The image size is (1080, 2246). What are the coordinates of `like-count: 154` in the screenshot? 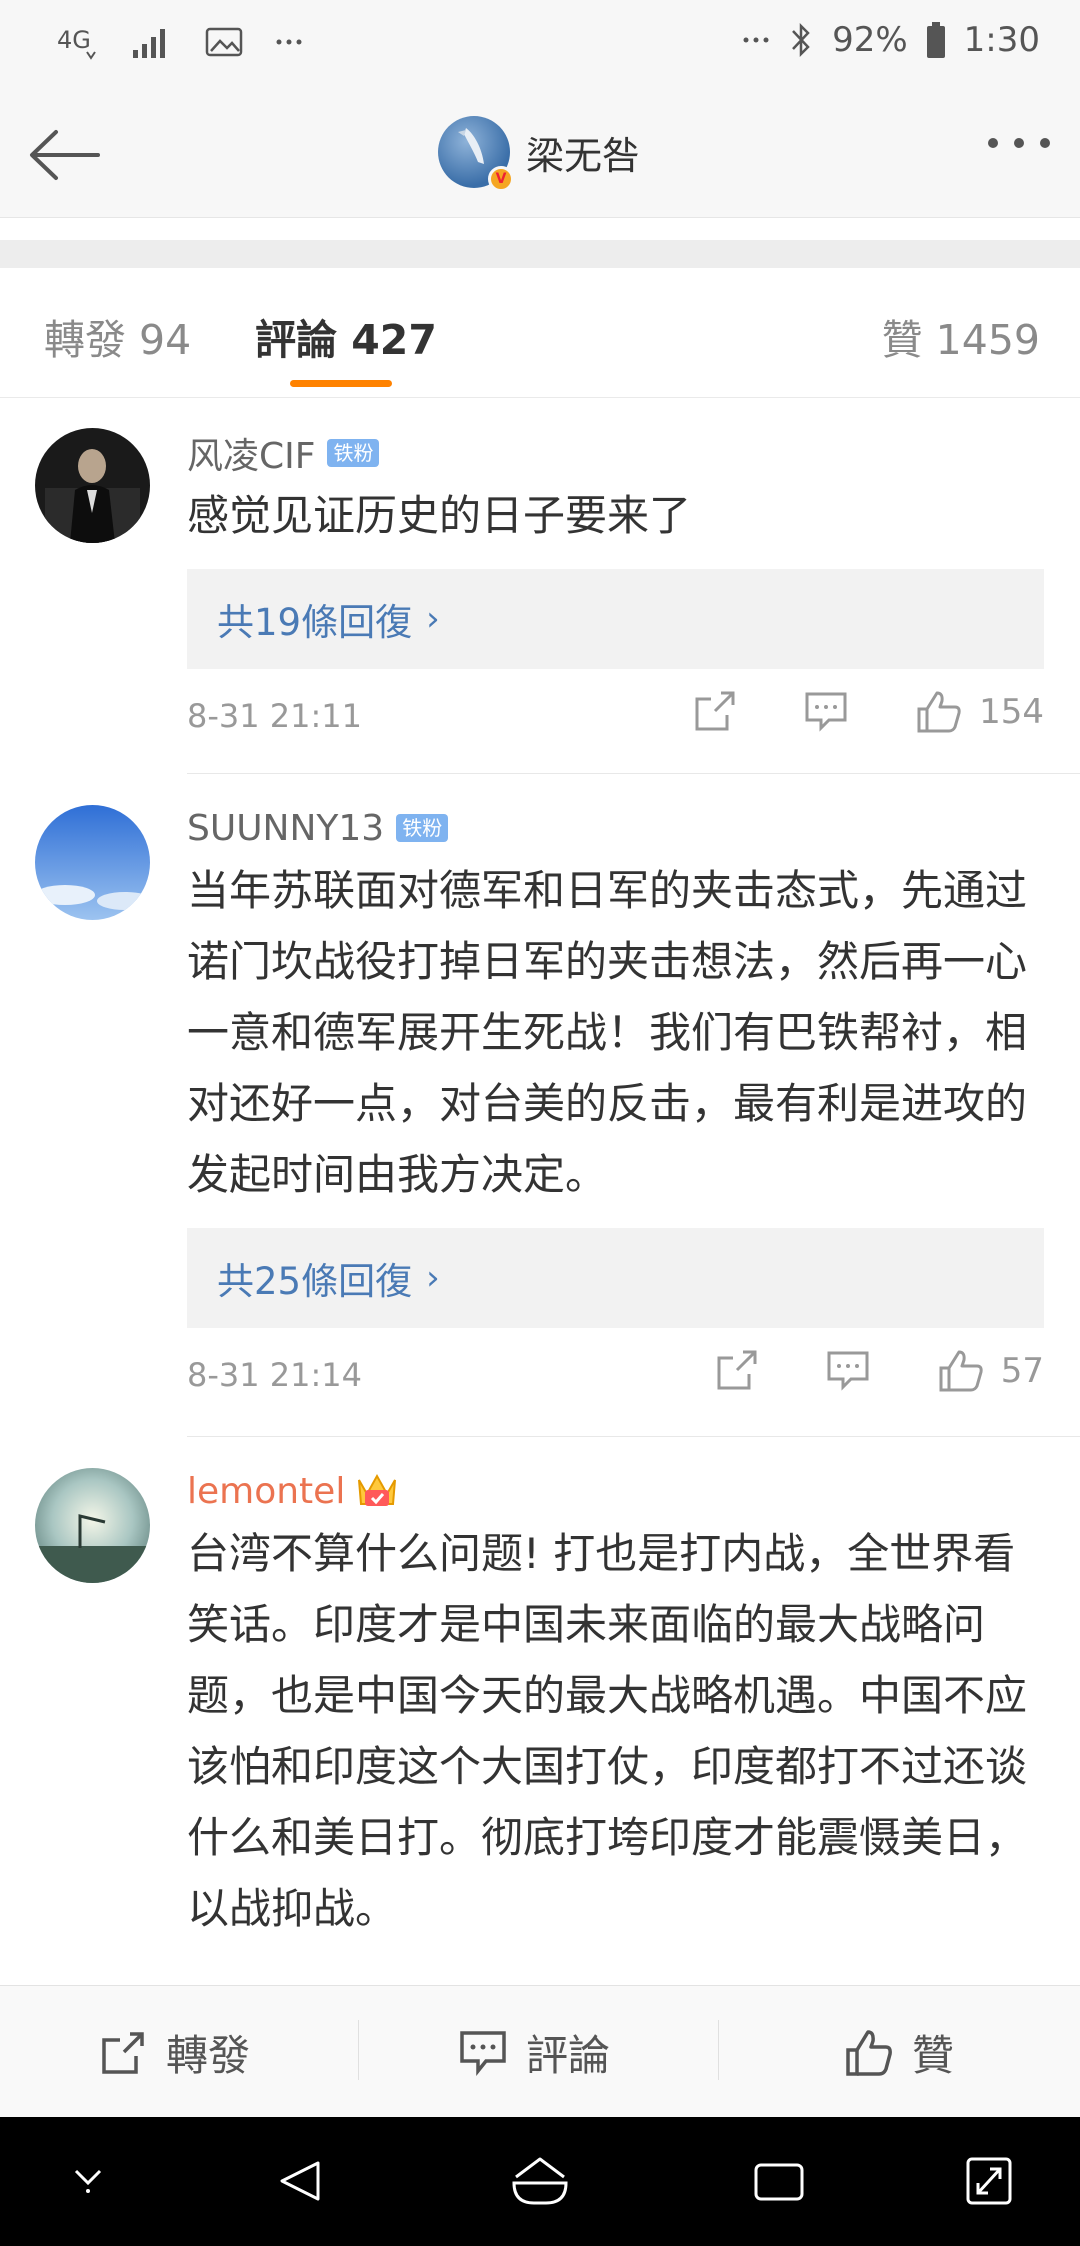 It's located at (1011, 712).